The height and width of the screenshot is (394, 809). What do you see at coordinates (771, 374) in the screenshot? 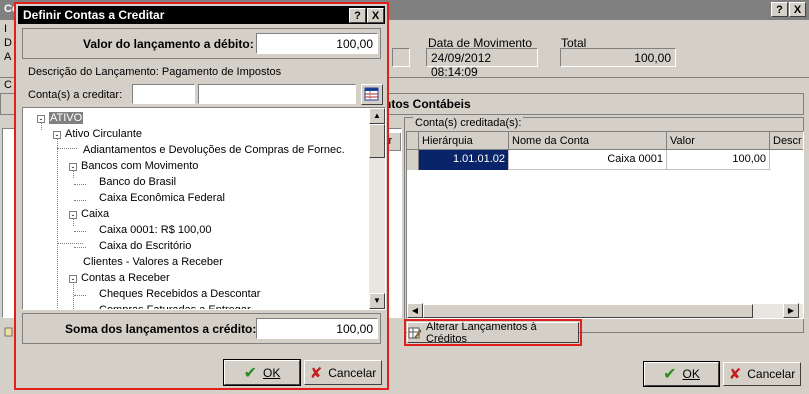
I see `main-cancel-label: Cancelar` at bounding box center [771, 374].